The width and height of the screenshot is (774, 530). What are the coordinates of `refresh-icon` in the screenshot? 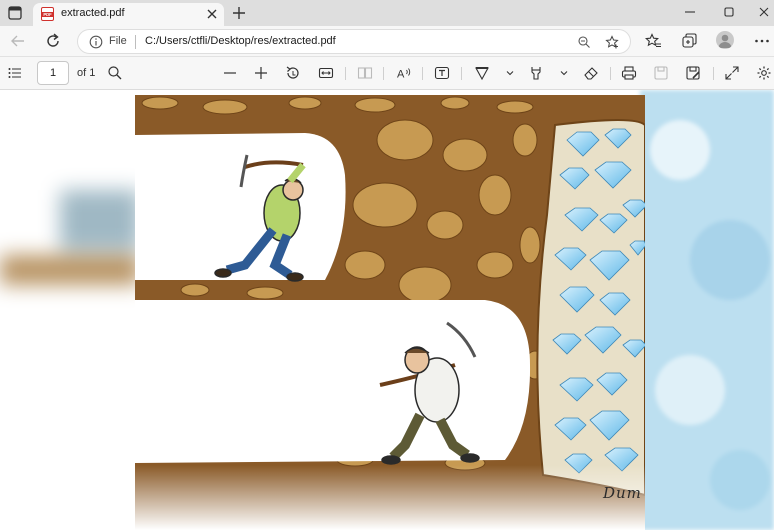 It's located at (53, 41).